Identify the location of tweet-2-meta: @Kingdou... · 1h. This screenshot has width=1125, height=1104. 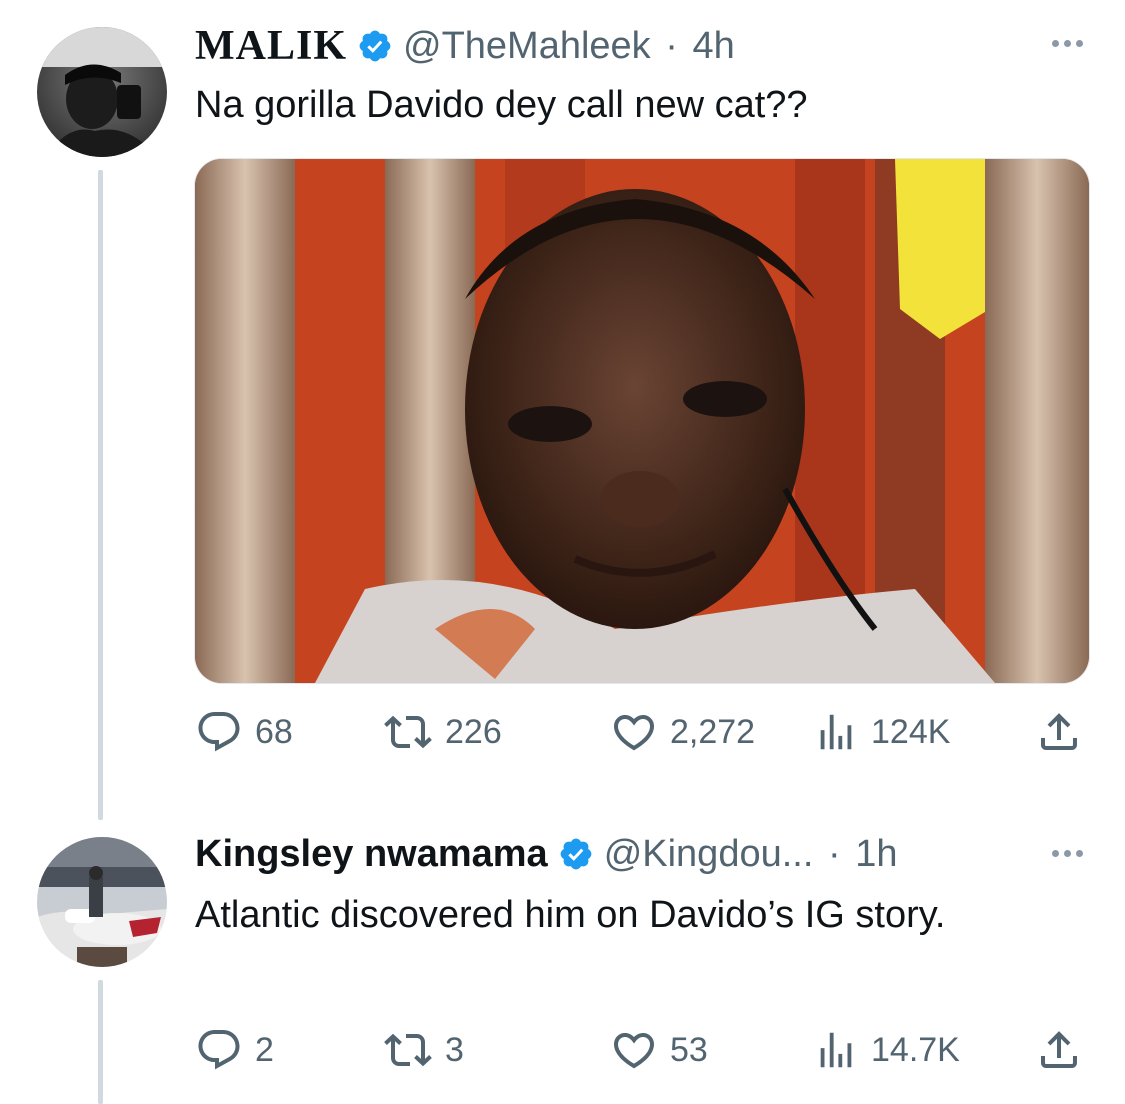
(751, 854).